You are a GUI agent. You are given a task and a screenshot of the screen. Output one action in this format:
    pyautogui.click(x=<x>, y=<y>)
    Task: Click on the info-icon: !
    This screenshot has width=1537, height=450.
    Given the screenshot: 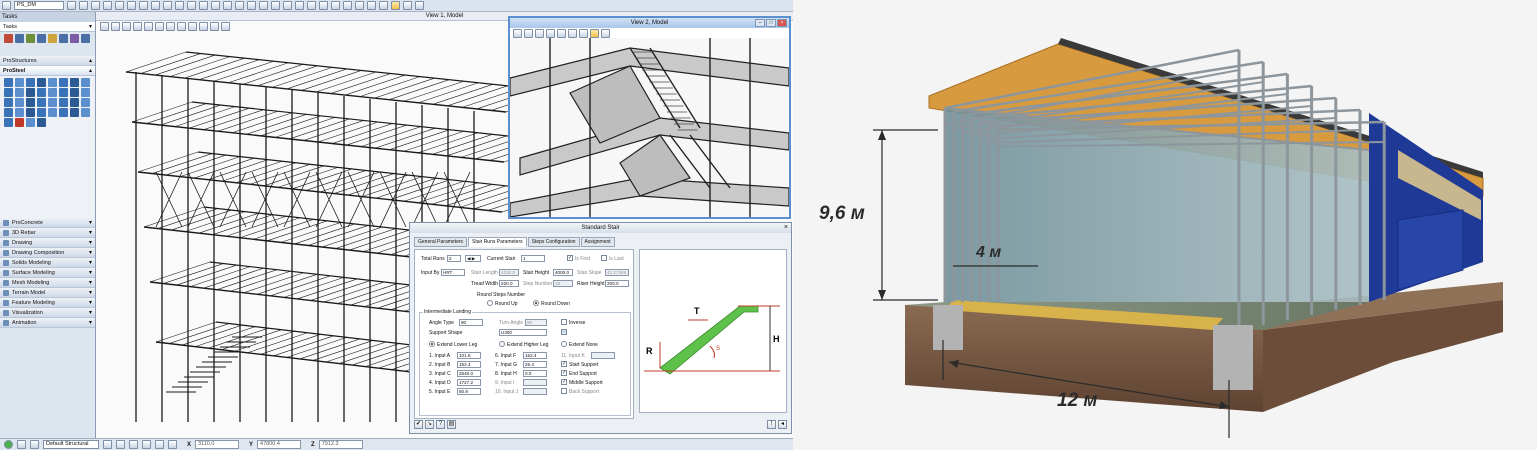 What is the action you would take?
    pyautogui.click(x=771, y=424)
    